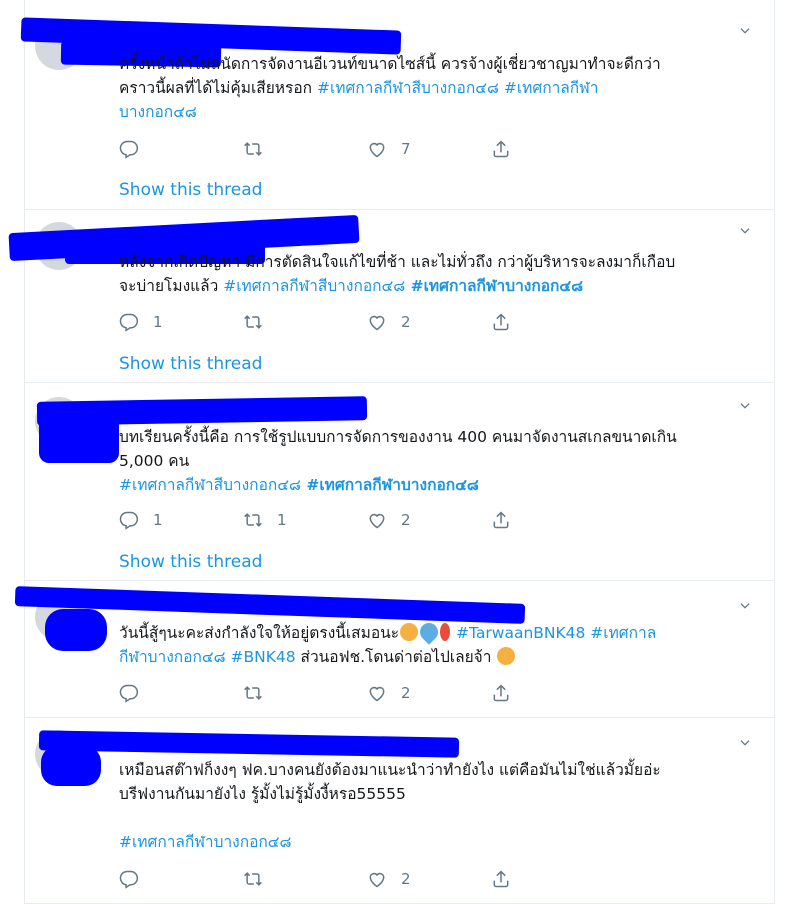  Describe the element at coordinates (329, 520) in the screenshot. I see `tweet-actions: 1 1 2` at that location.